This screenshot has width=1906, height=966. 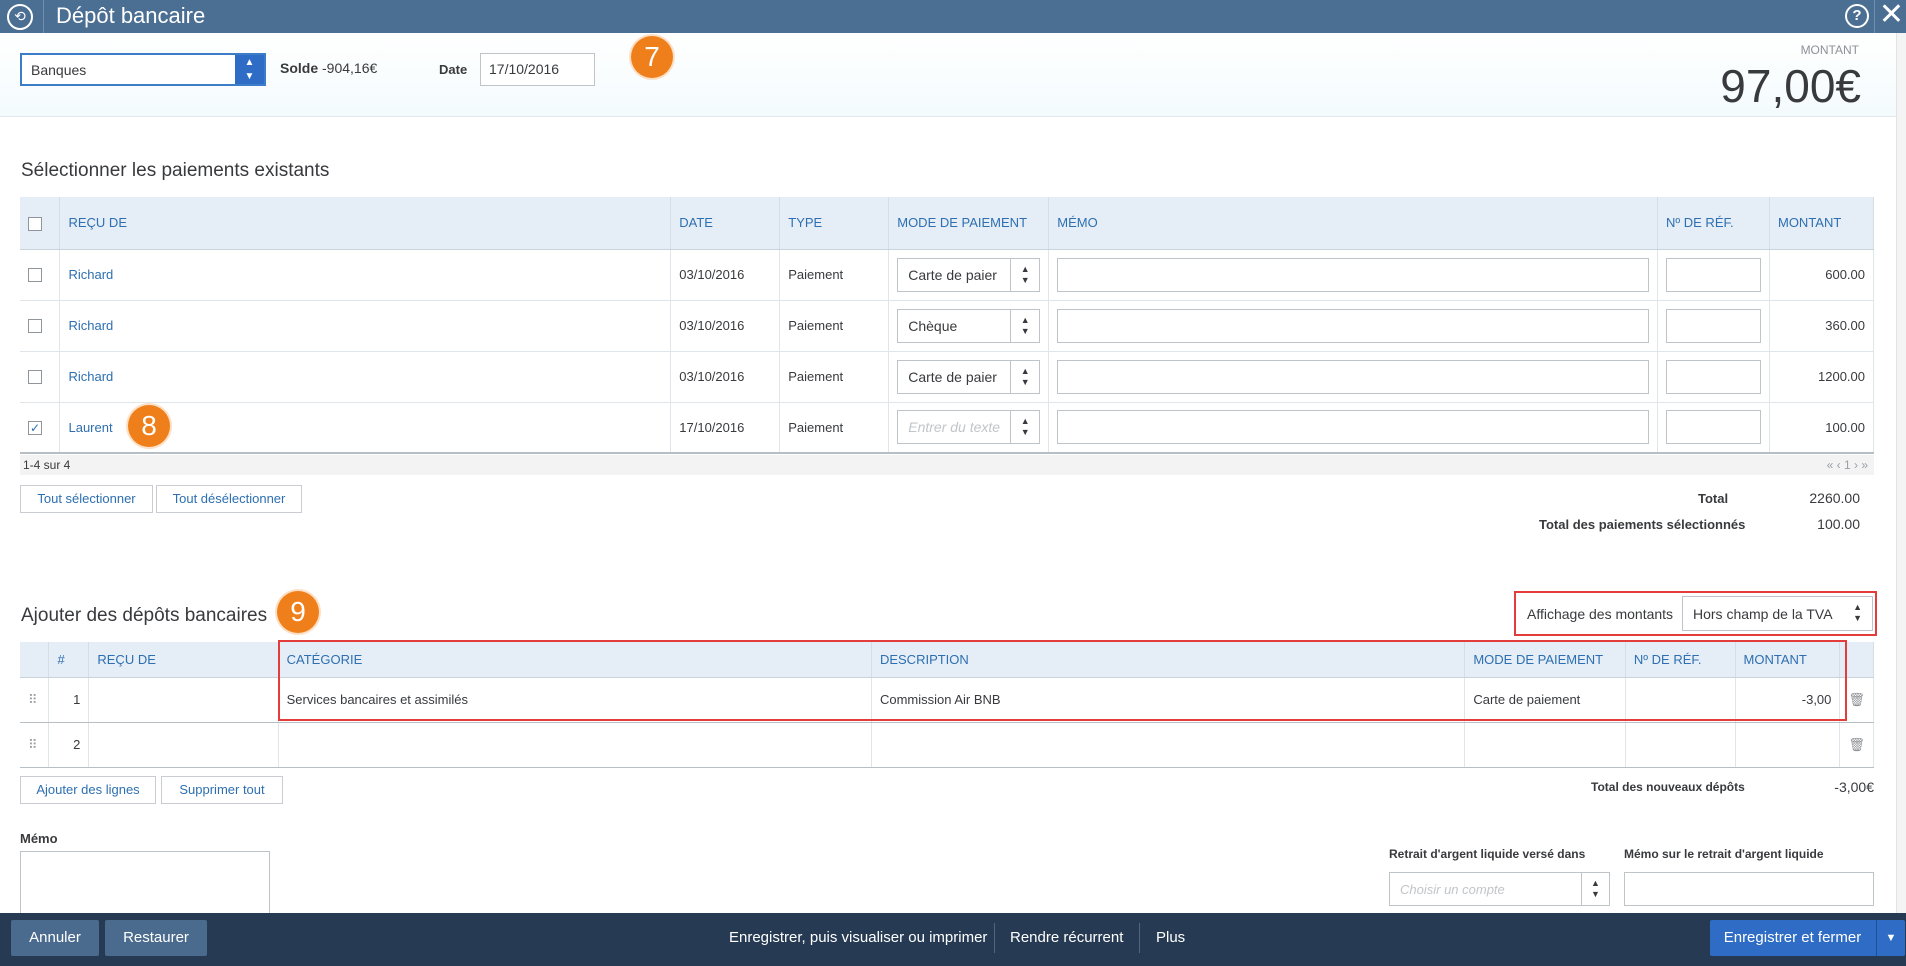 I want to click on highlight-box, so click(x=1062, y=680).